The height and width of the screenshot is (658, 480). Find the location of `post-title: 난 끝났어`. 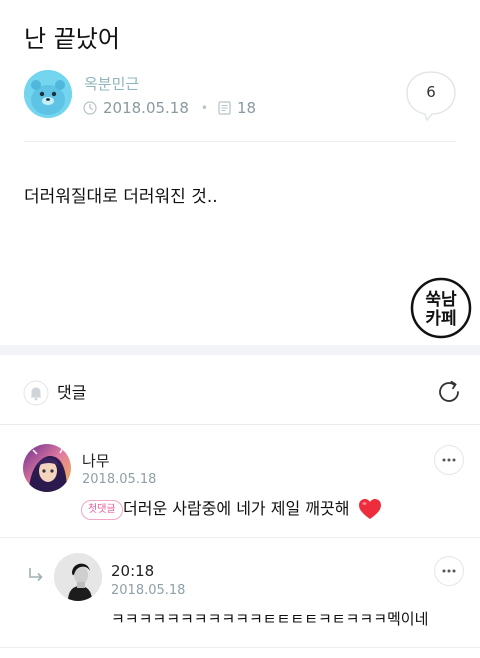

post-title: 난 끝났어 is located at coordinates (72, 39).